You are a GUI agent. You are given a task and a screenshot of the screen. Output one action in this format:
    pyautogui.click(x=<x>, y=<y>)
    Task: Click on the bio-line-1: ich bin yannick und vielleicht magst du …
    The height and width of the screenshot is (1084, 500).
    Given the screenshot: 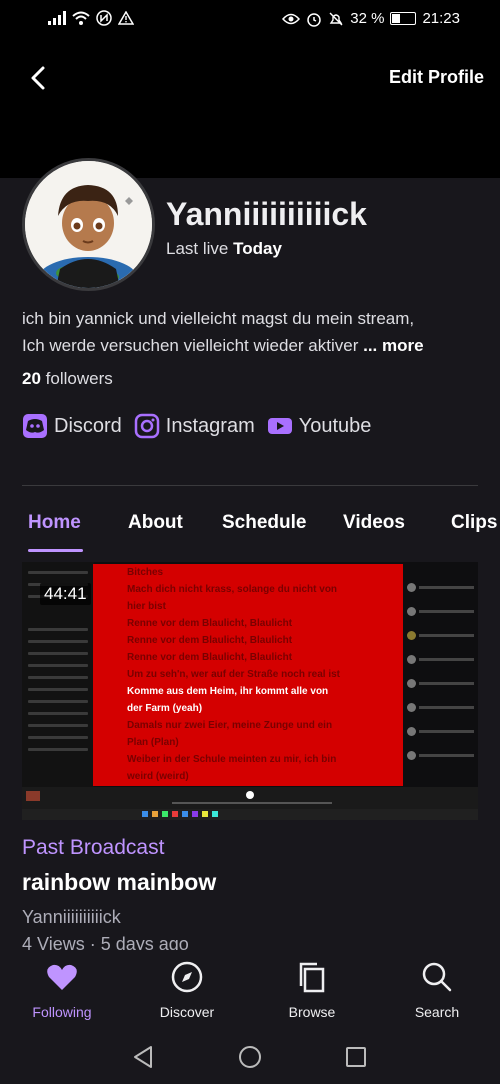 What is the action you would take?
    pyautogui.click(x=218, y=318)
    